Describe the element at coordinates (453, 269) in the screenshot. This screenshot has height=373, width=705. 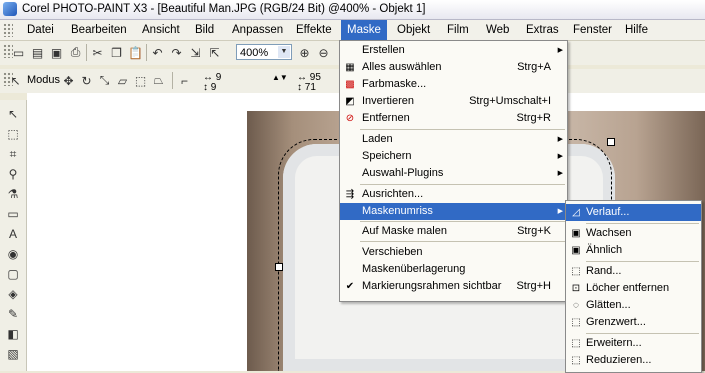
I see `menu-item-maskenueberlagerung: Maskenüberlagerung` at that location.